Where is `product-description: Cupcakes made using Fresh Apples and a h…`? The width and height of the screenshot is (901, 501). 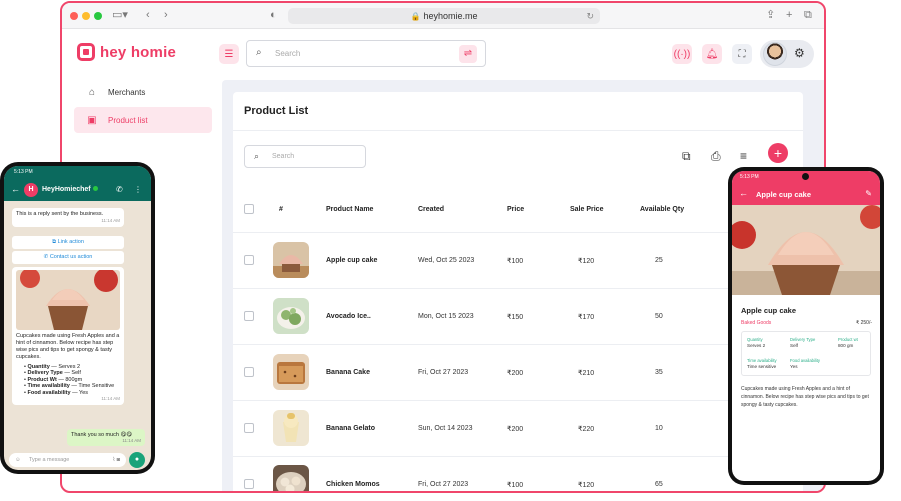 product-description: Cupcakes made using Fresh Apples and a h… is located at coordinates (805, 397).